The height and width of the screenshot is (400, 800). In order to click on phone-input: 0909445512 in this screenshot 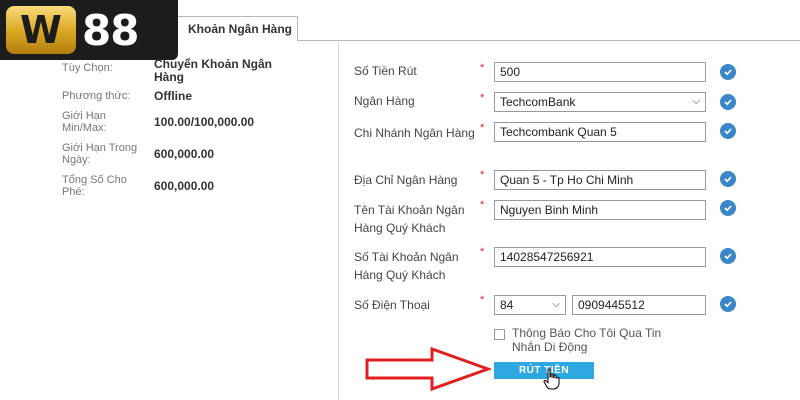, I will do `click(639, 305)`.